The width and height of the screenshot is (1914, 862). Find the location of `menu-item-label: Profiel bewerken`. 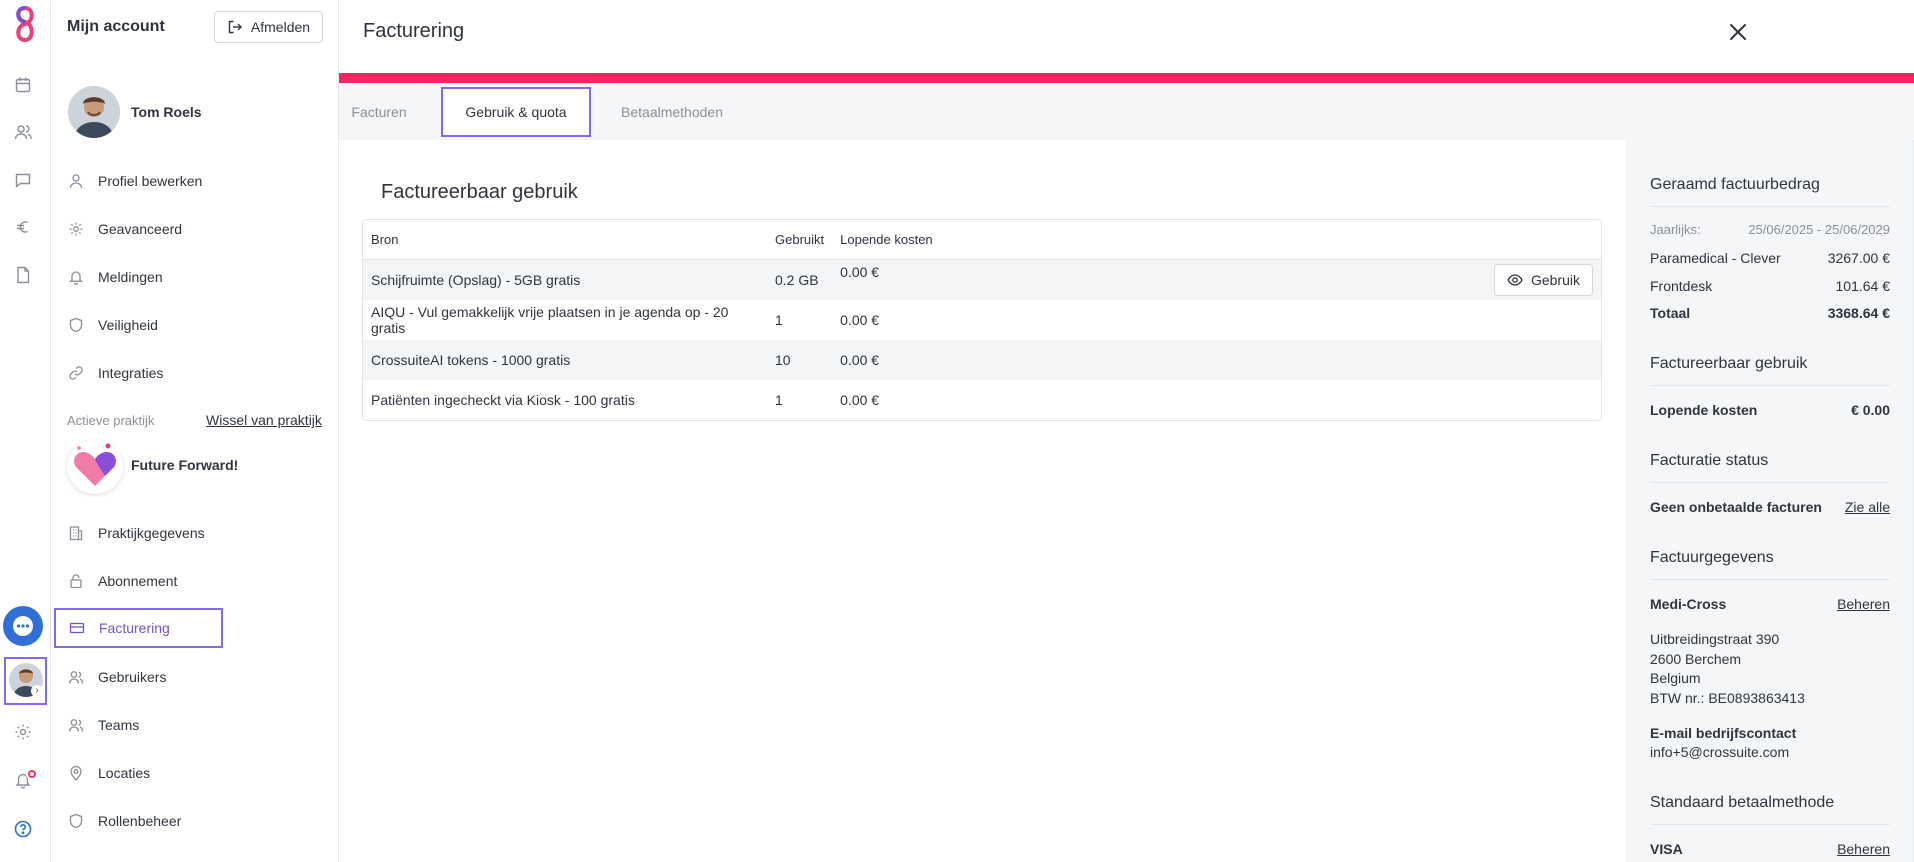

menu-item-label: Profiel bewerken is located at coordinates (150, 181).